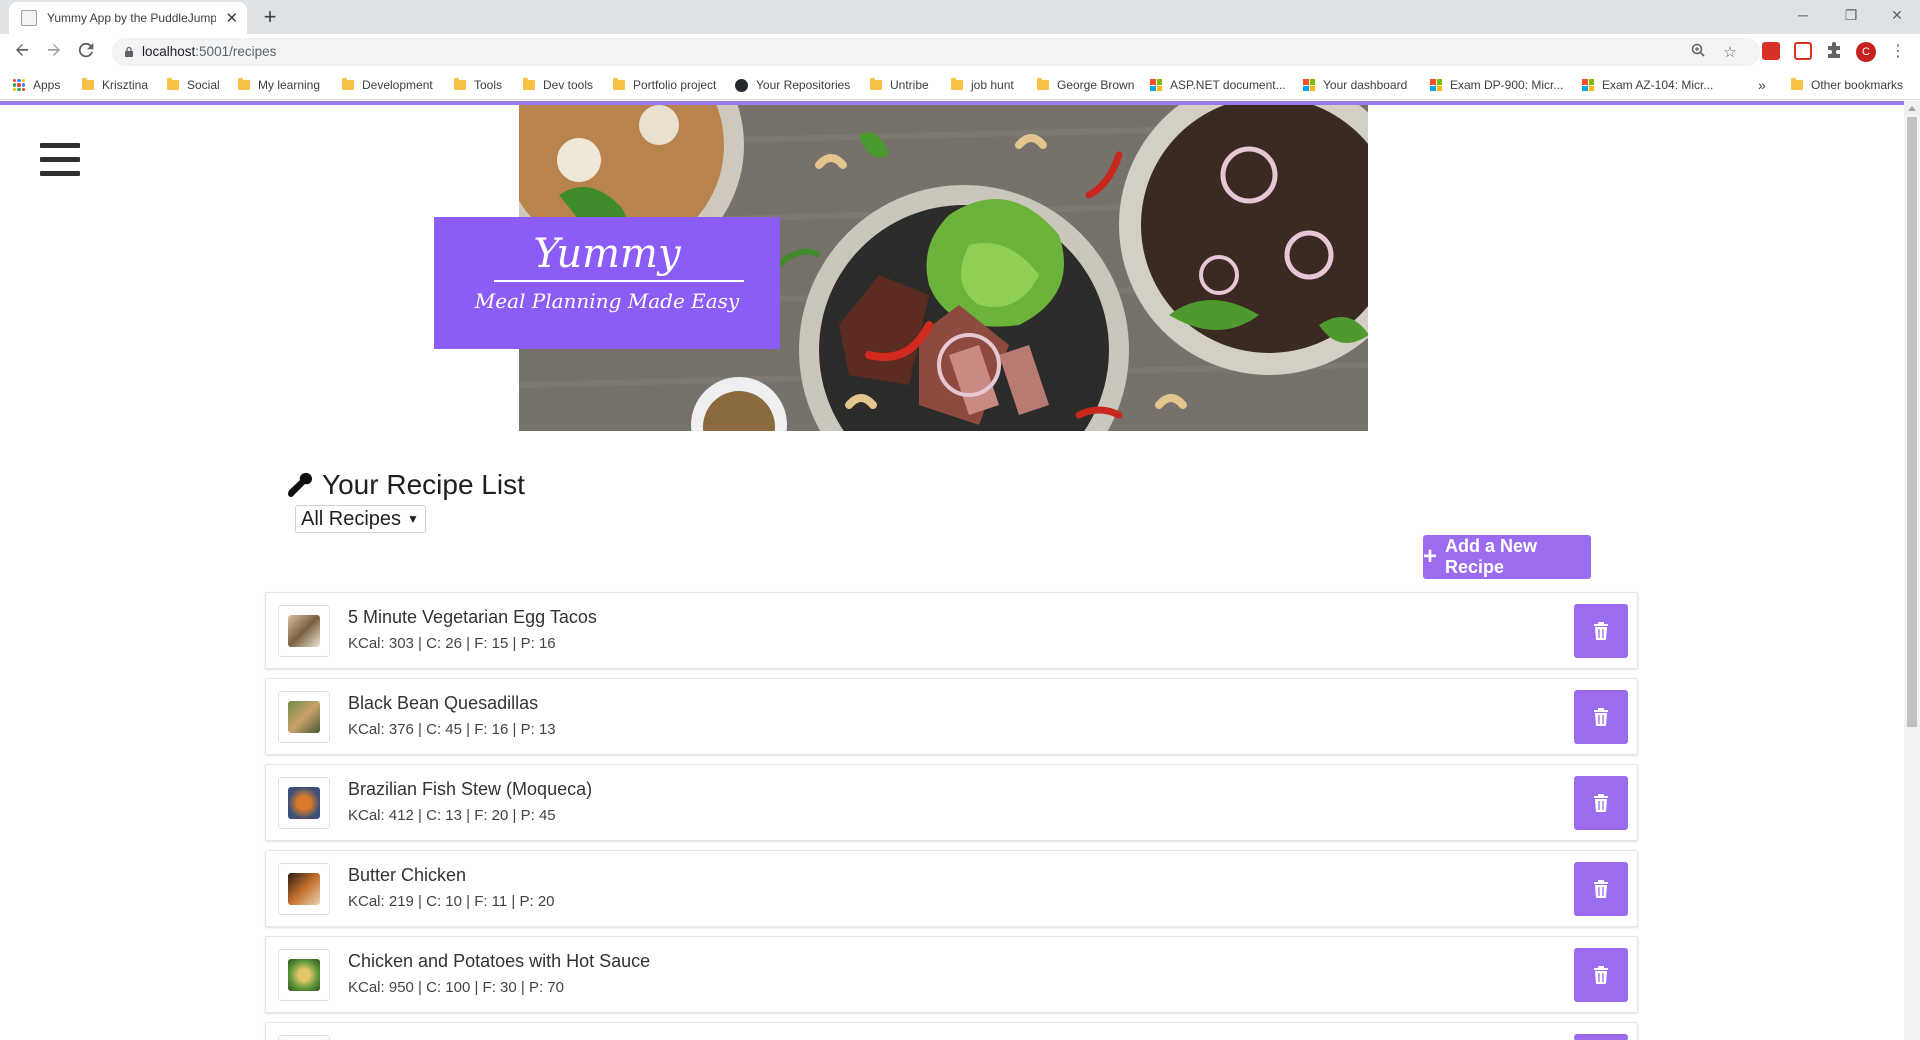  I want to click on window-close-button: ✕, so click(1897, 15).